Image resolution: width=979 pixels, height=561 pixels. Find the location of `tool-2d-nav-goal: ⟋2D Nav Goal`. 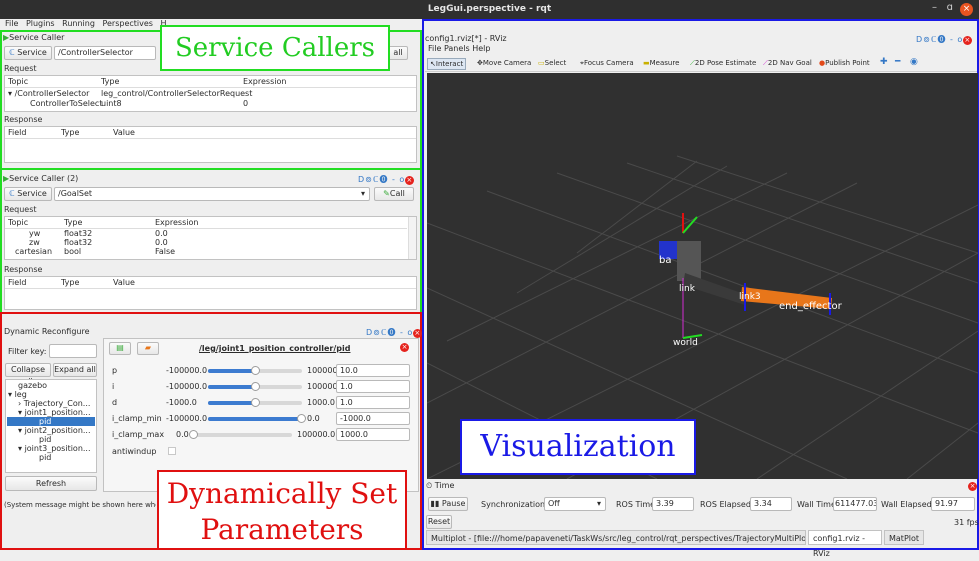

tool-2d-nav-goal: ⟋2D Nav Goal is located at coordinates (787, 63).